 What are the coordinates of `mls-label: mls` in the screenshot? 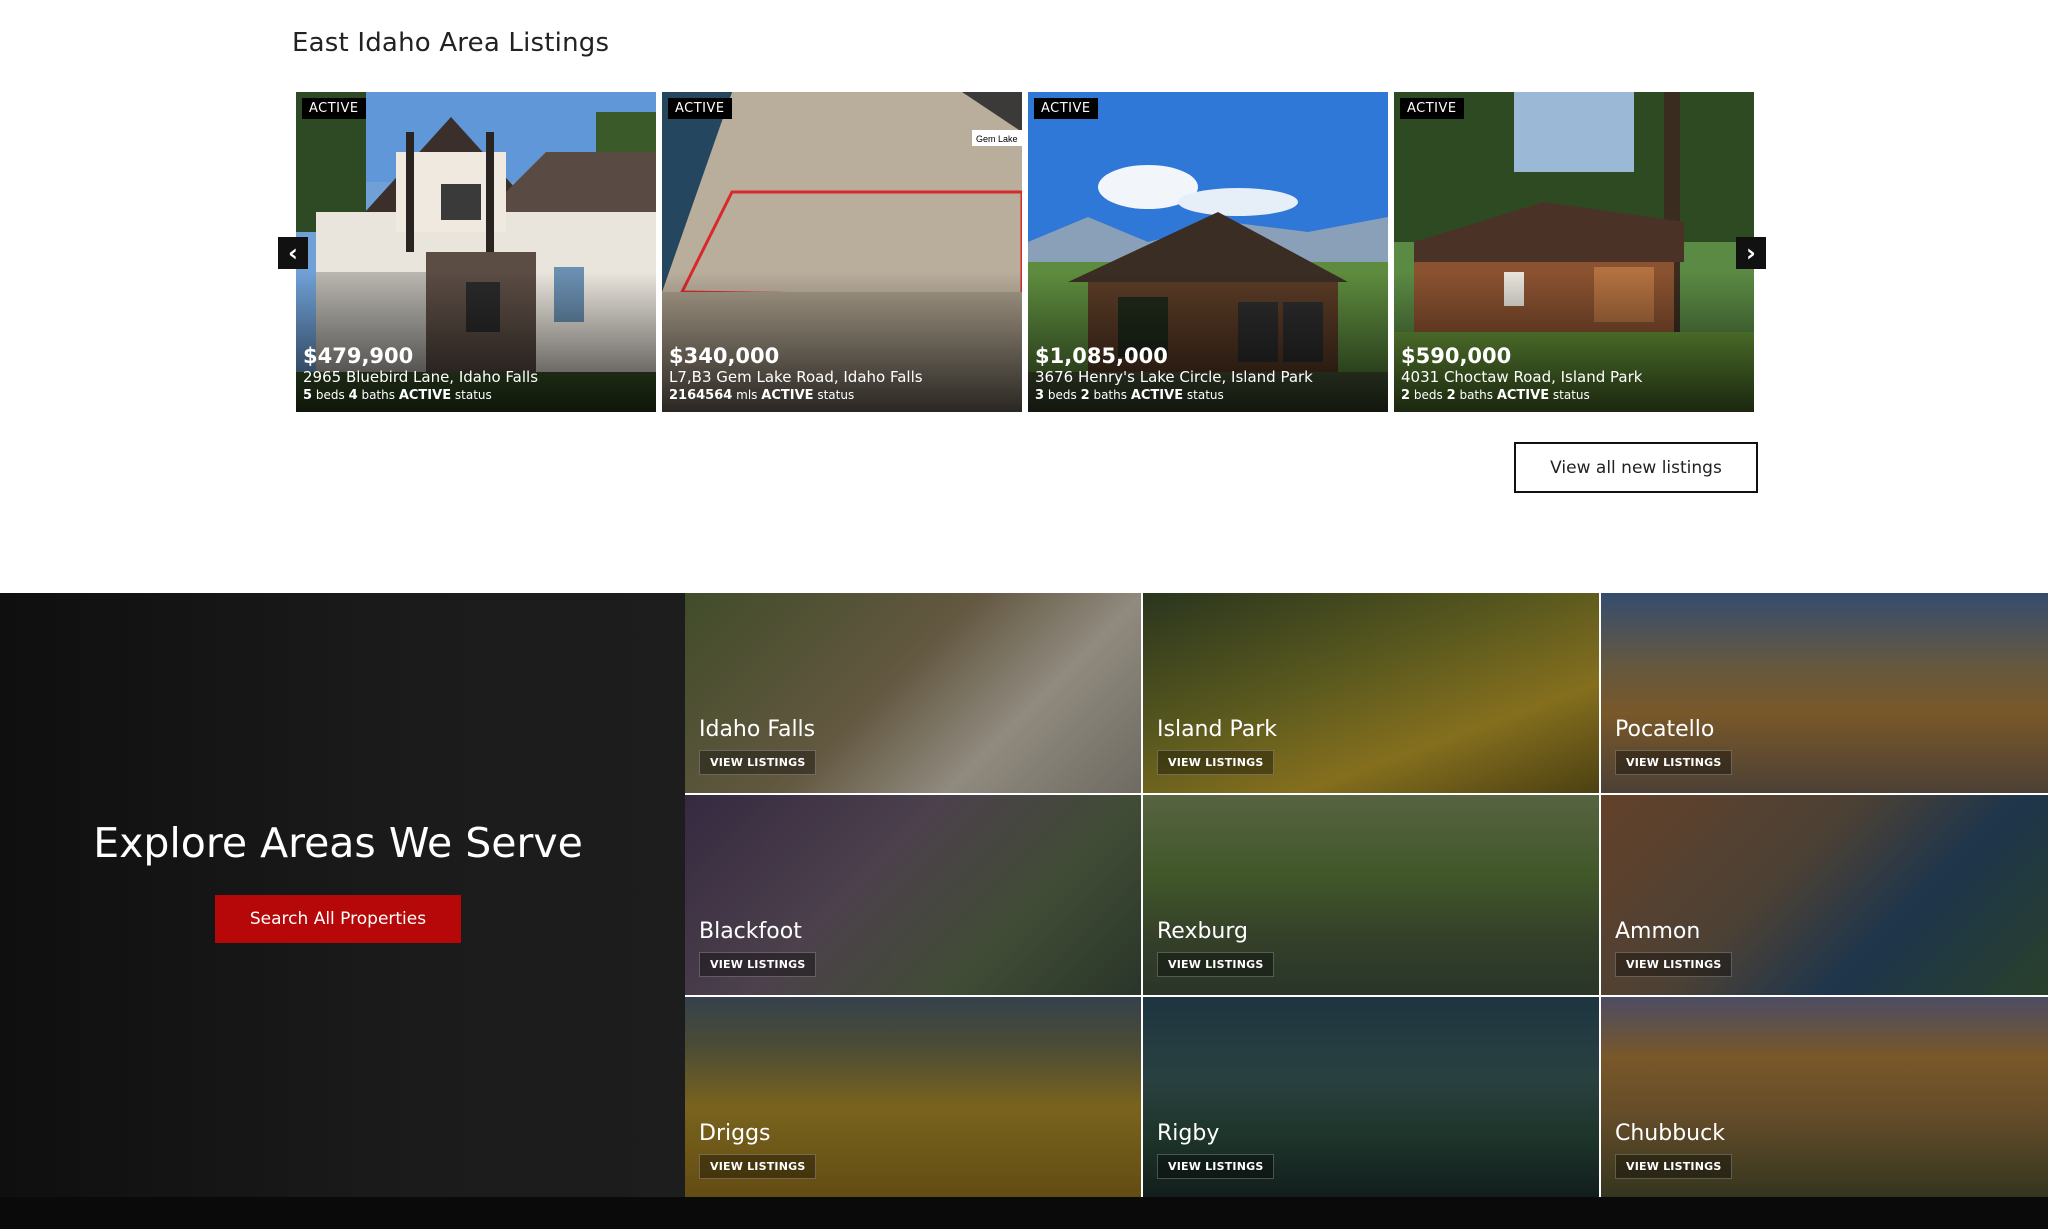 It's located at (747, 395).